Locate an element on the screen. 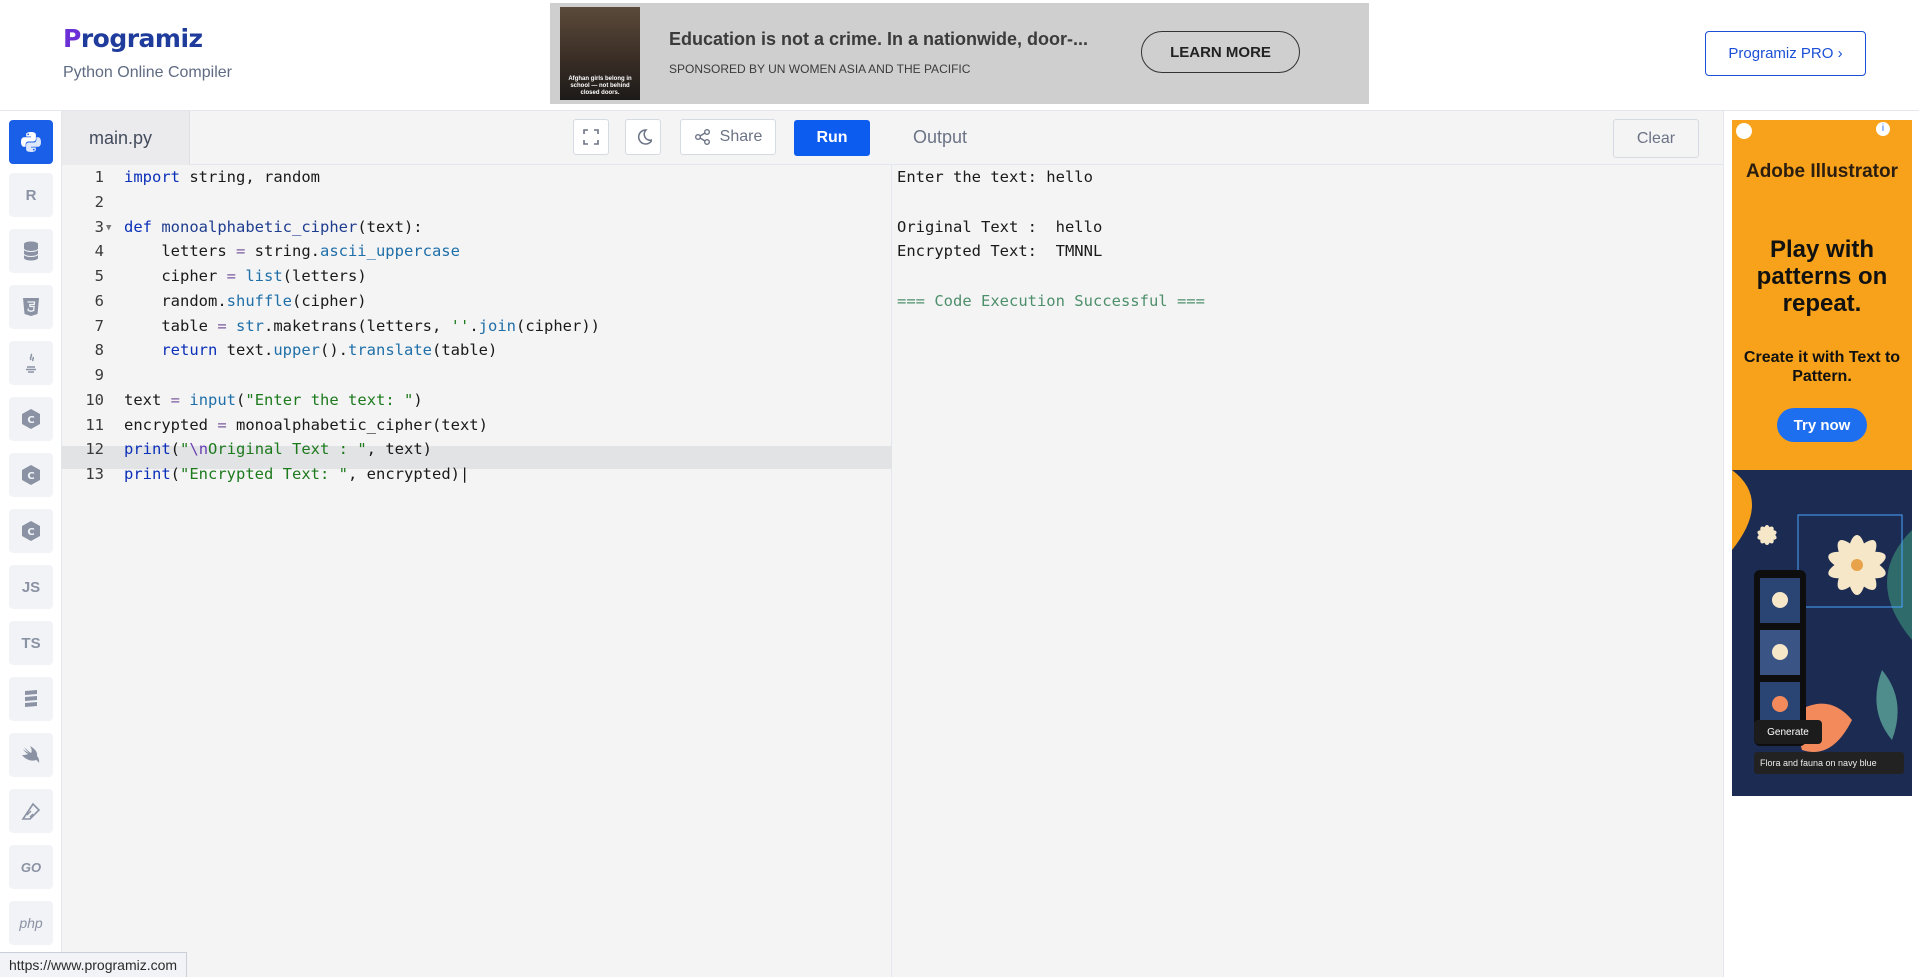  logo-text: rogramiz is located at coordinates (141, 38).